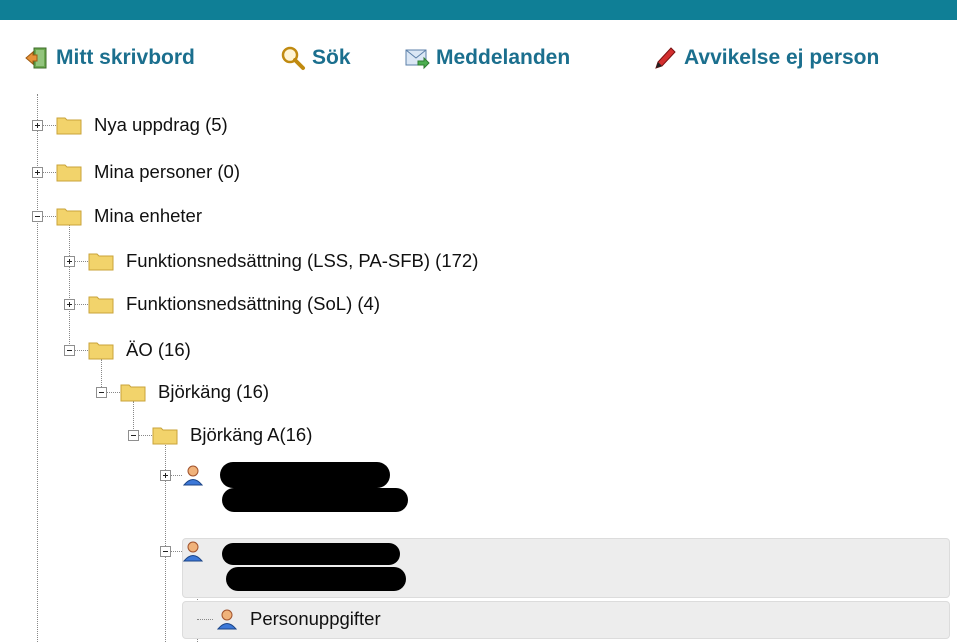 This screenshot has height=642, width=957. What do you see at coordinates (214, 350) in the screenshot?
I see `tree-node-ao: ÄO (16)` at bounding box center [214, 350].